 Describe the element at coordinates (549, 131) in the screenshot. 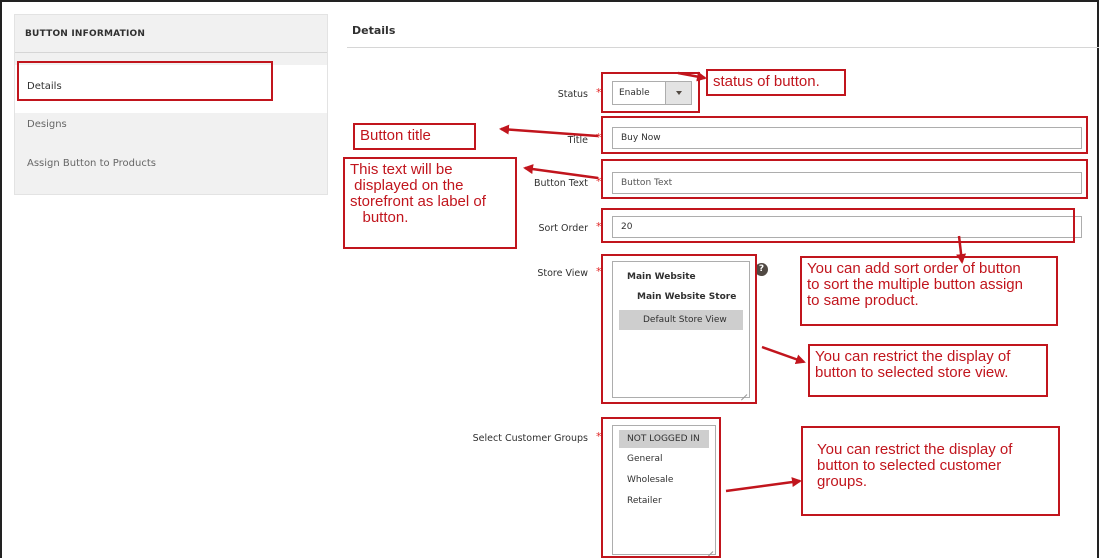

I see `arrow-title` at that location.